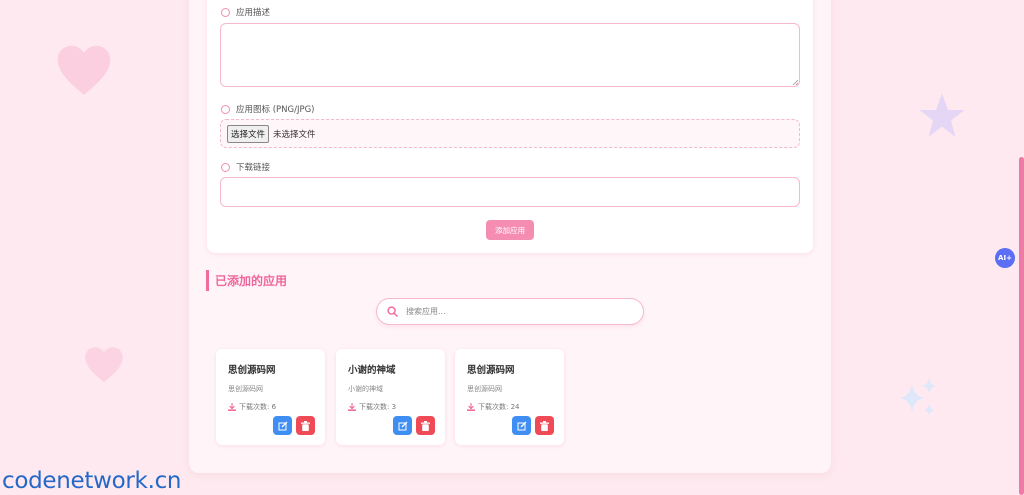 The height and width of the screenshot is (495, 1024). What do you see at coordinates (365, 389) in the screenshot?
I see `app-description: 小谢的神域` at bounding box center [365, 389].